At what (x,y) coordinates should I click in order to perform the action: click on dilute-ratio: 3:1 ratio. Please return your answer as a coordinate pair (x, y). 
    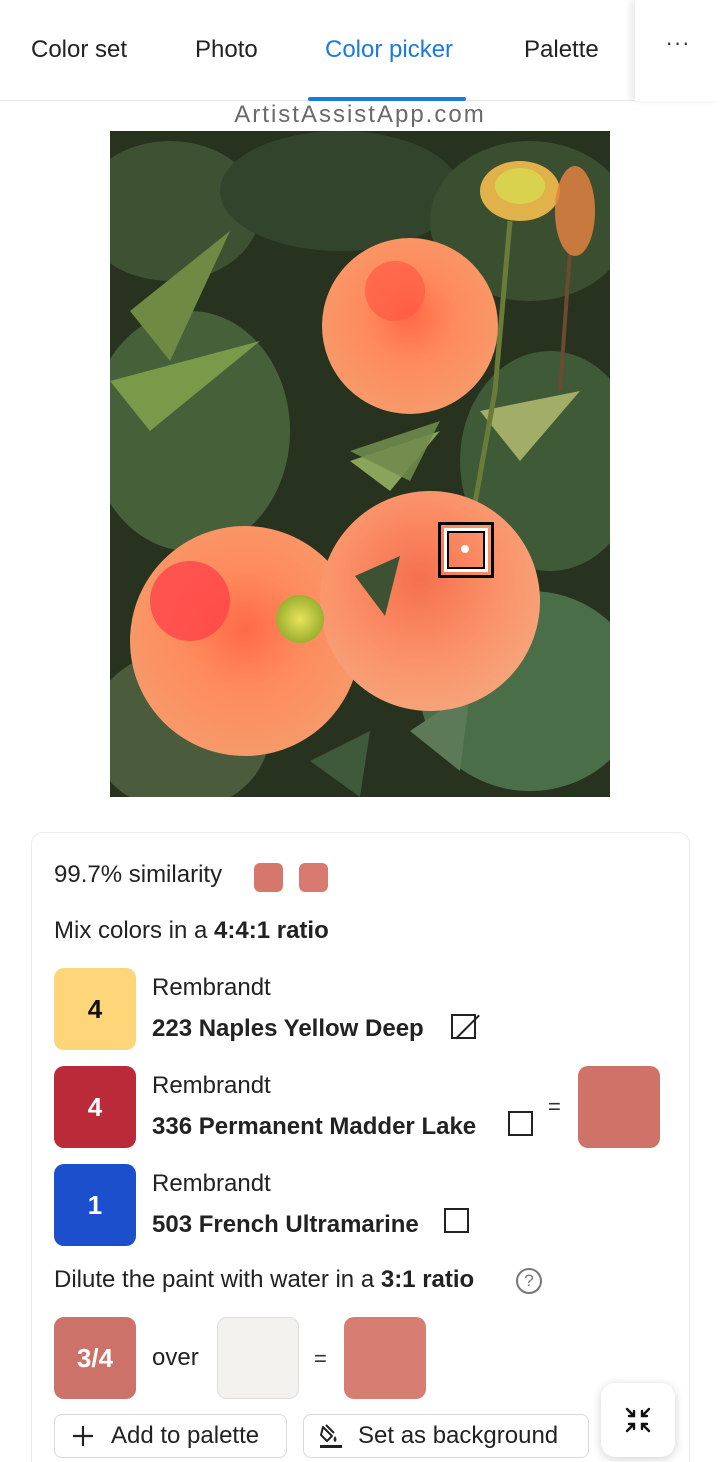
    Looking at the image, I should click on (427, 1279).